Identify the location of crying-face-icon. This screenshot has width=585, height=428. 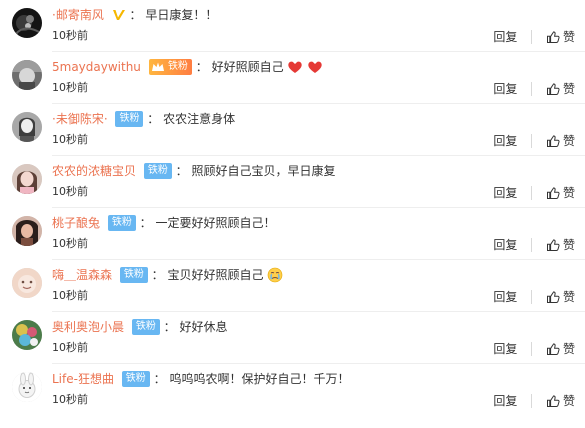
(275, 275).